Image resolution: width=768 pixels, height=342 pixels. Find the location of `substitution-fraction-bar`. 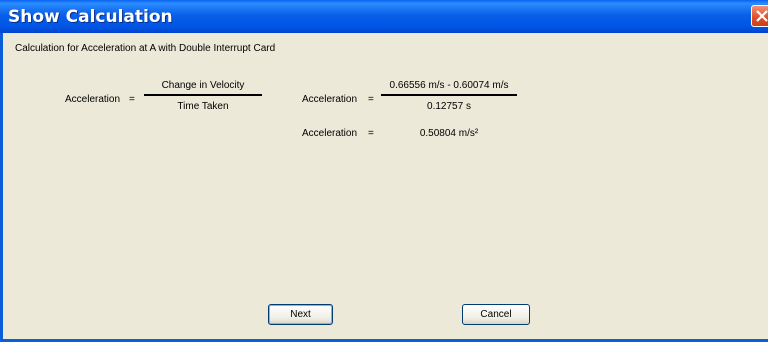

substitution-fraction-bar is located at coordinates (449, 95).